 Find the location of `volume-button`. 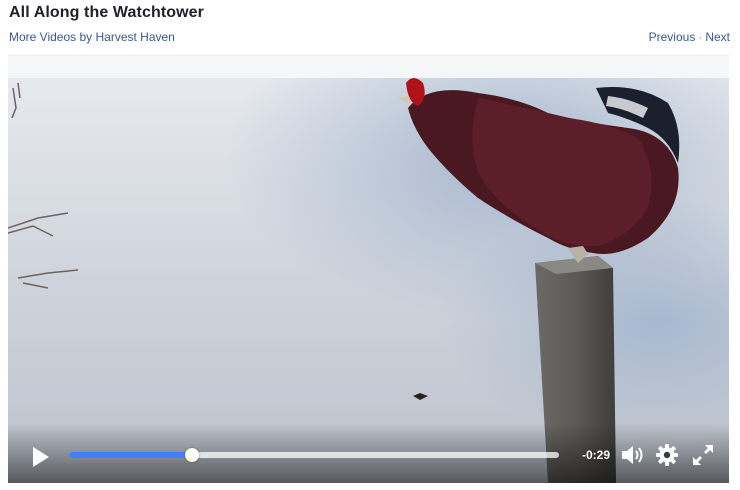

volume-button is located at coordinates (633, 455).